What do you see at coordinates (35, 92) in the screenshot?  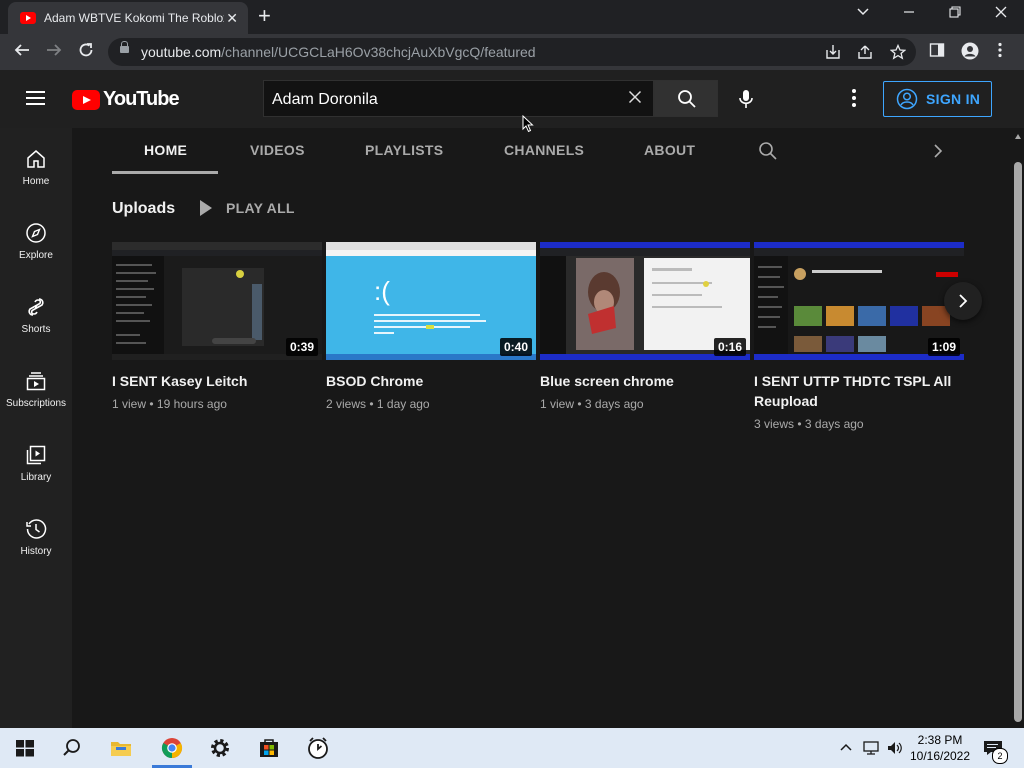 I see `hamburger-icon` at bounding box center [35, 92].